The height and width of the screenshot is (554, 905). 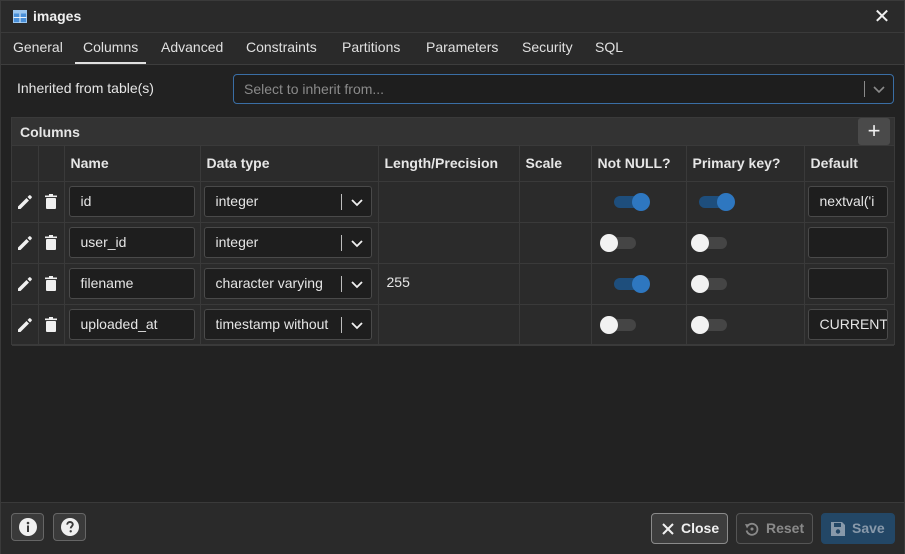 I want to click on column-name-input: user_id, so click(x=131, y=242).